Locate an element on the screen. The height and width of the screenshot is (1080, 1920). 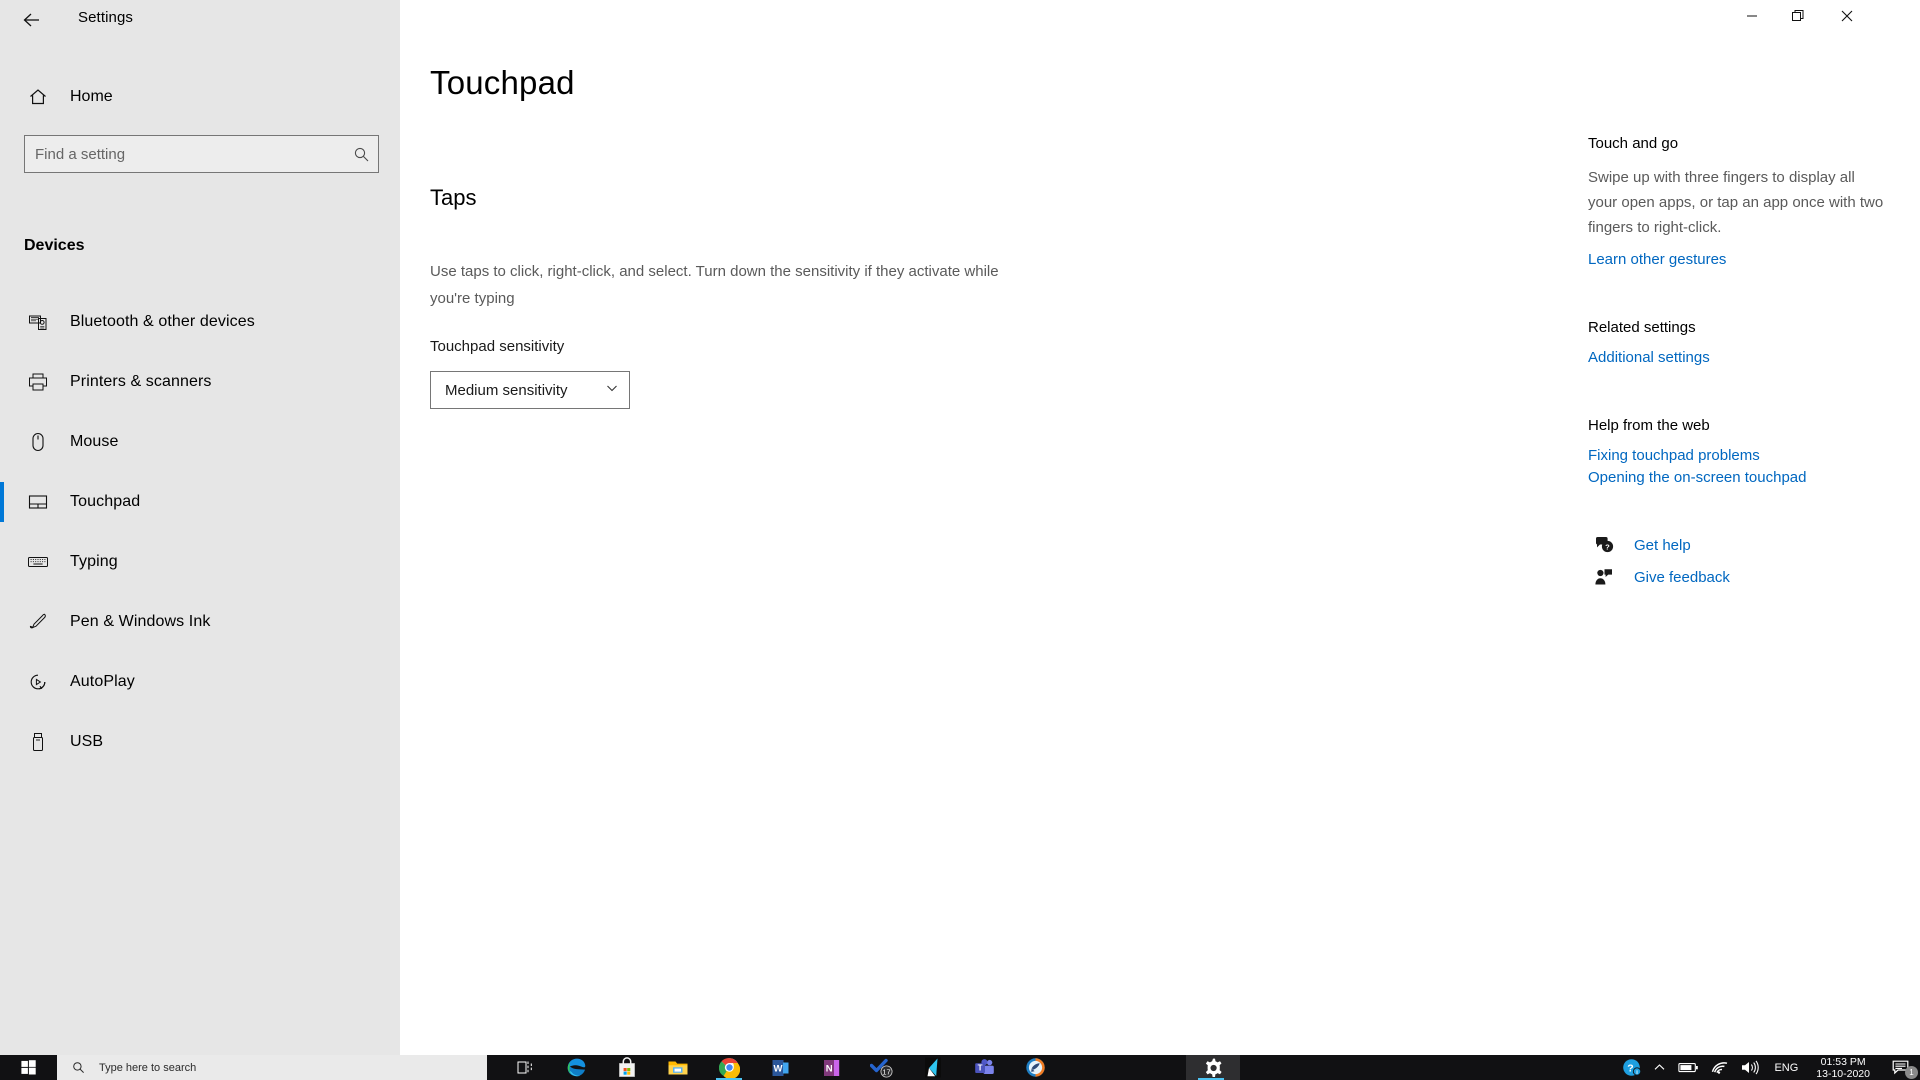
clock-date: 13-10-2020 is located at coordinates (1843, 1073).